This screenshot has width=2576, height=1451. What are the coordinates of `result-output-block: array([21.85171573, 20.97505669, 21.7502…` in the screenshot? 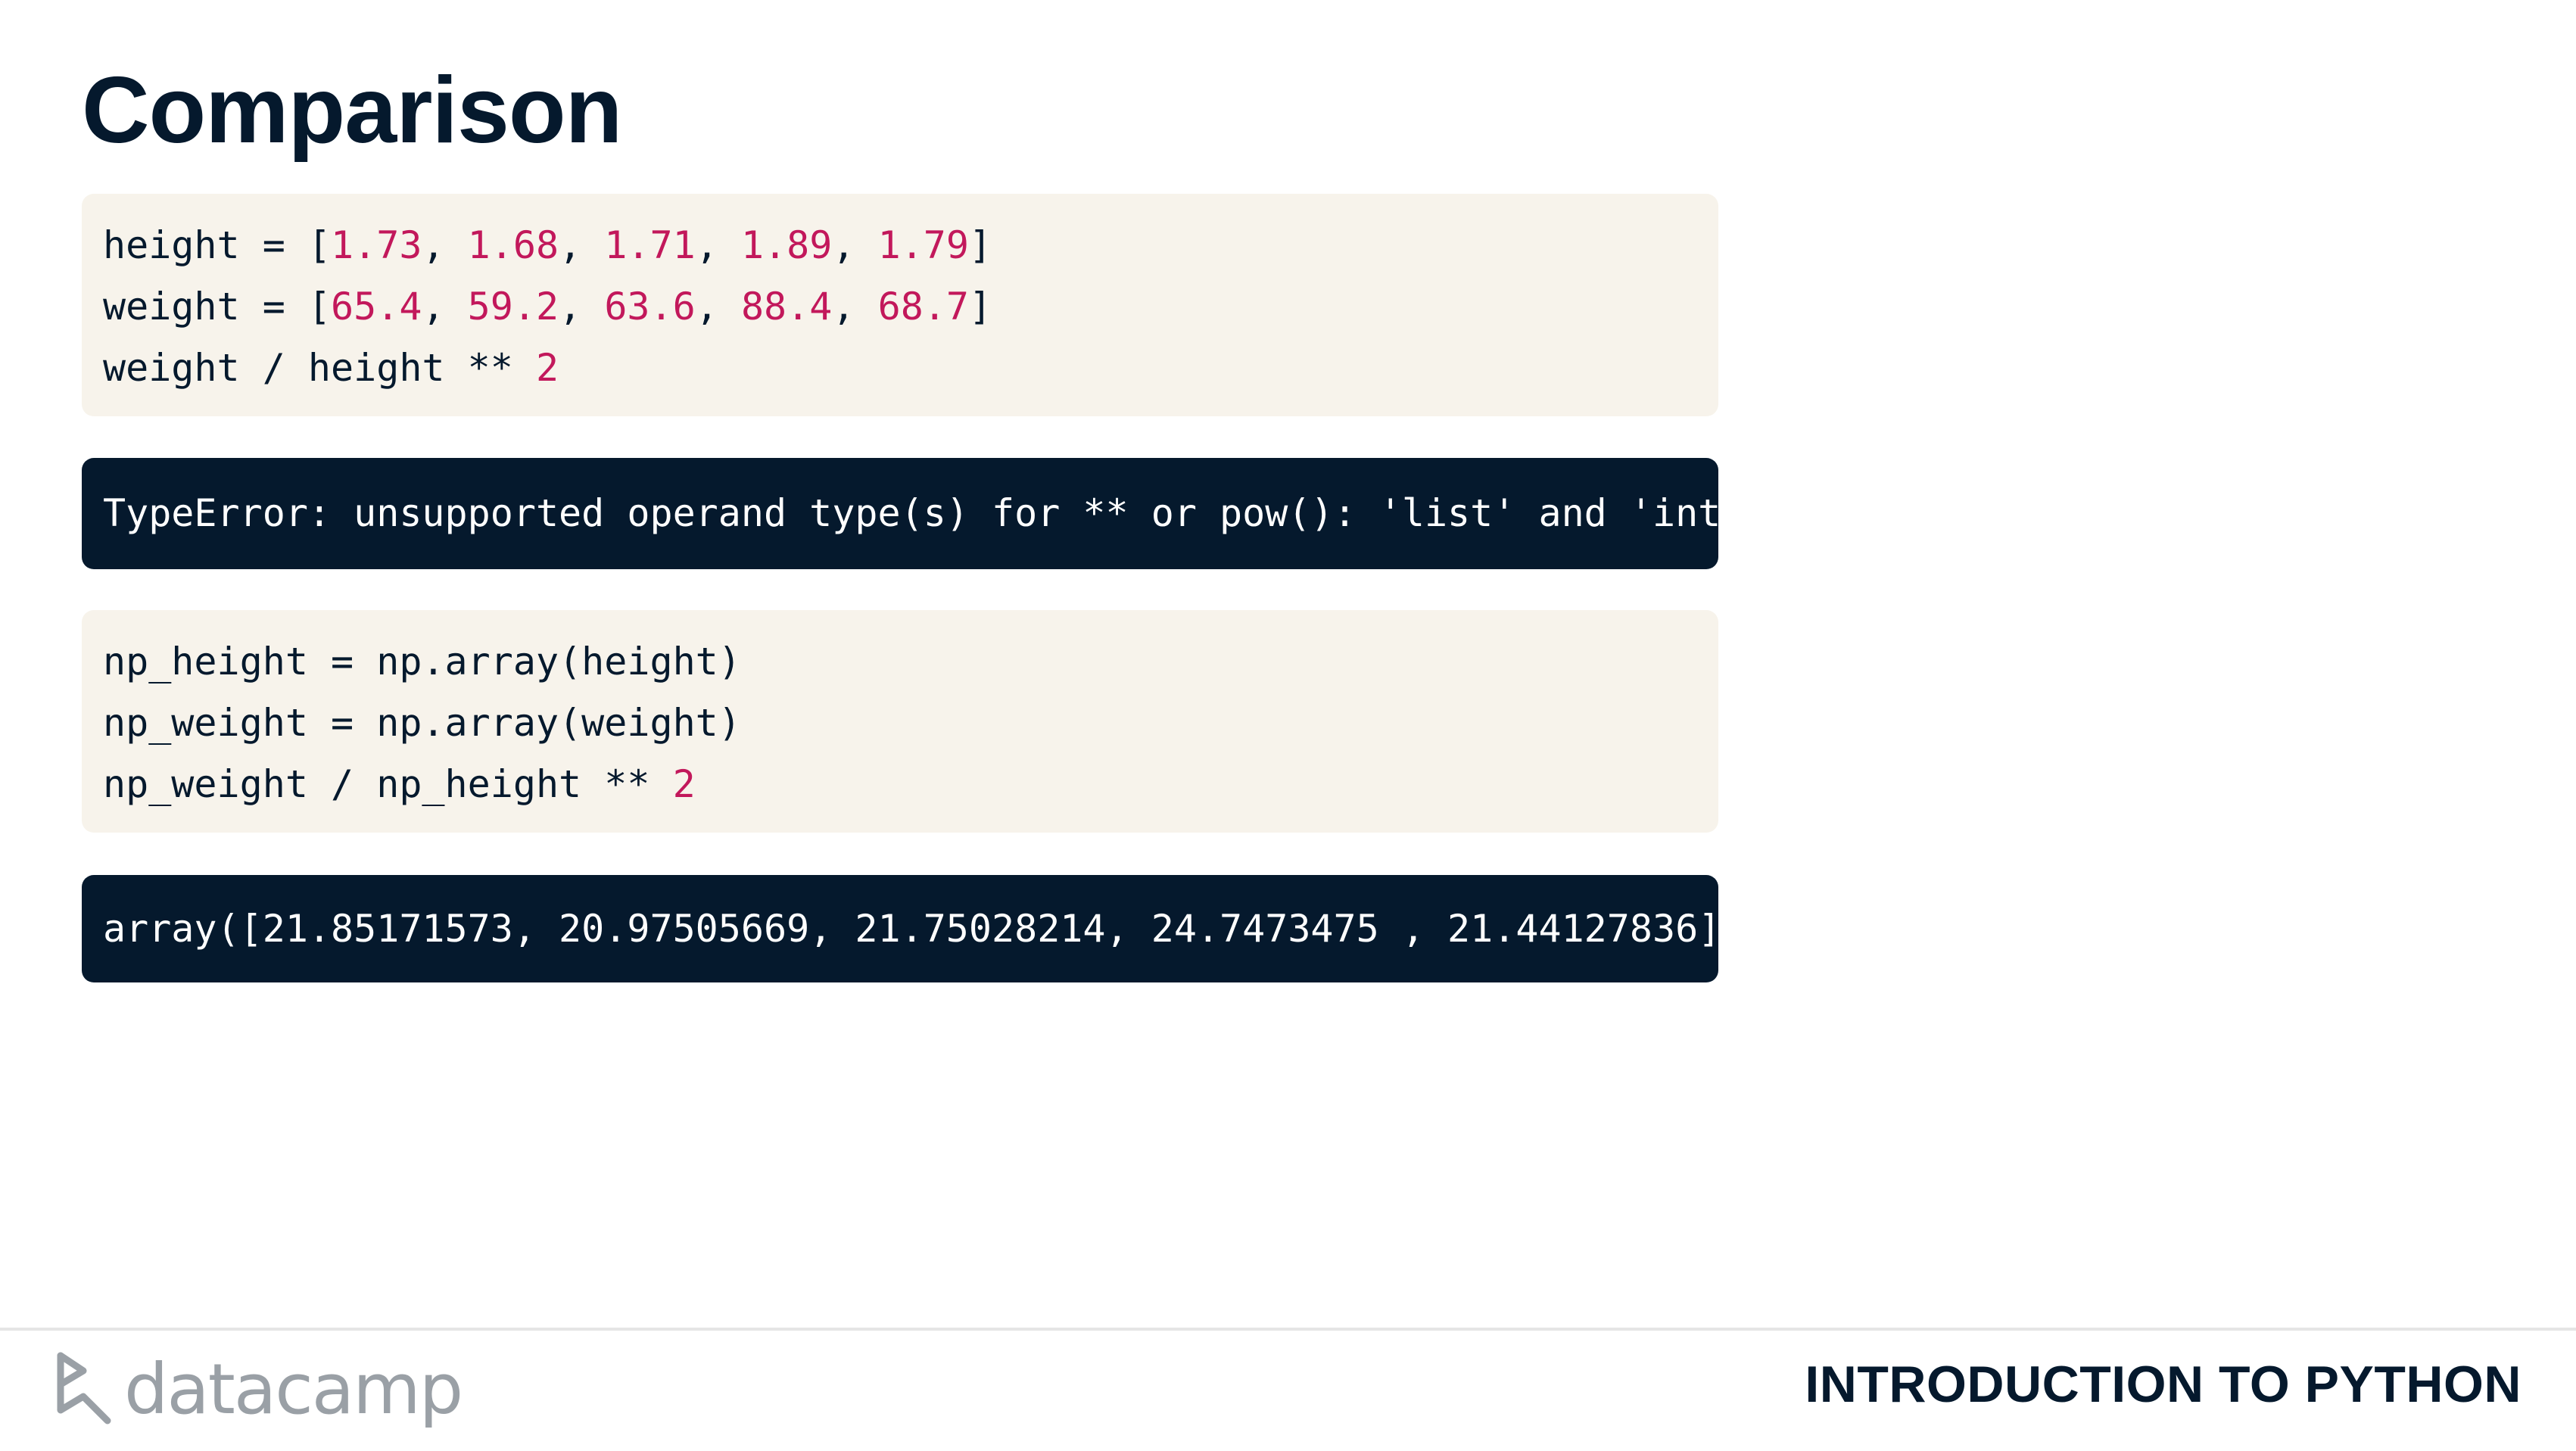 It's located at (913, 929).